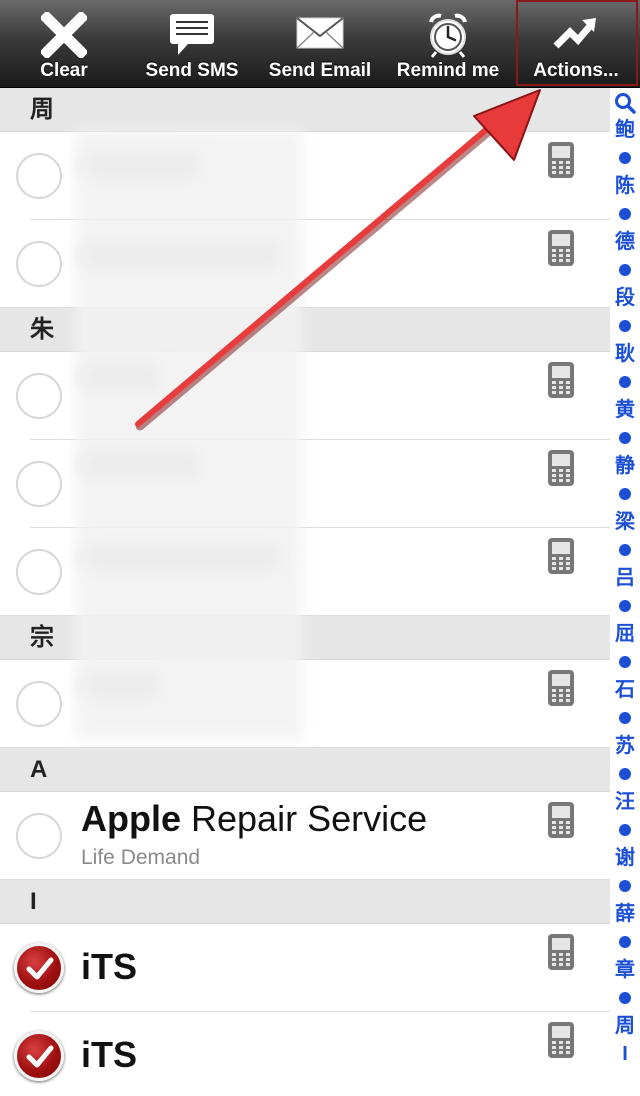 This screenshot has height=1096, width=640. Describe the element at coordinates (192, 34) in the screenshot. I see `sms-bubble-icon` at that location.